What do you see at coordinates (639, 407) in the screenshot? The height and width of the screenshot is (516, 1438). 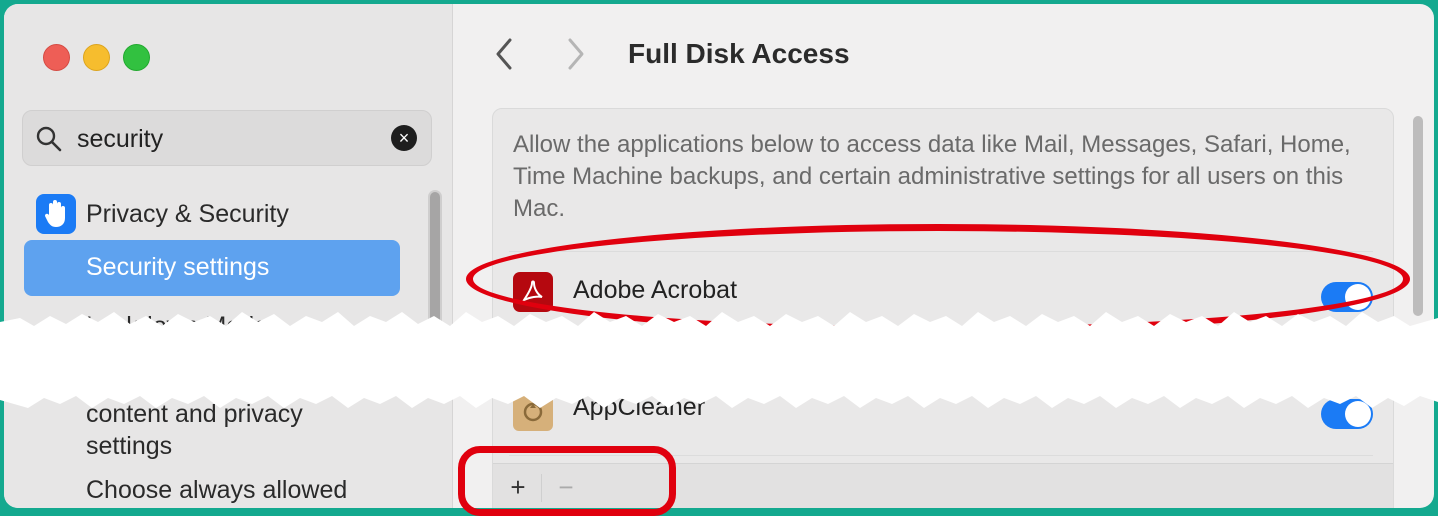 I see `app-name: AppCleaner` at bounding box center [639, 407].